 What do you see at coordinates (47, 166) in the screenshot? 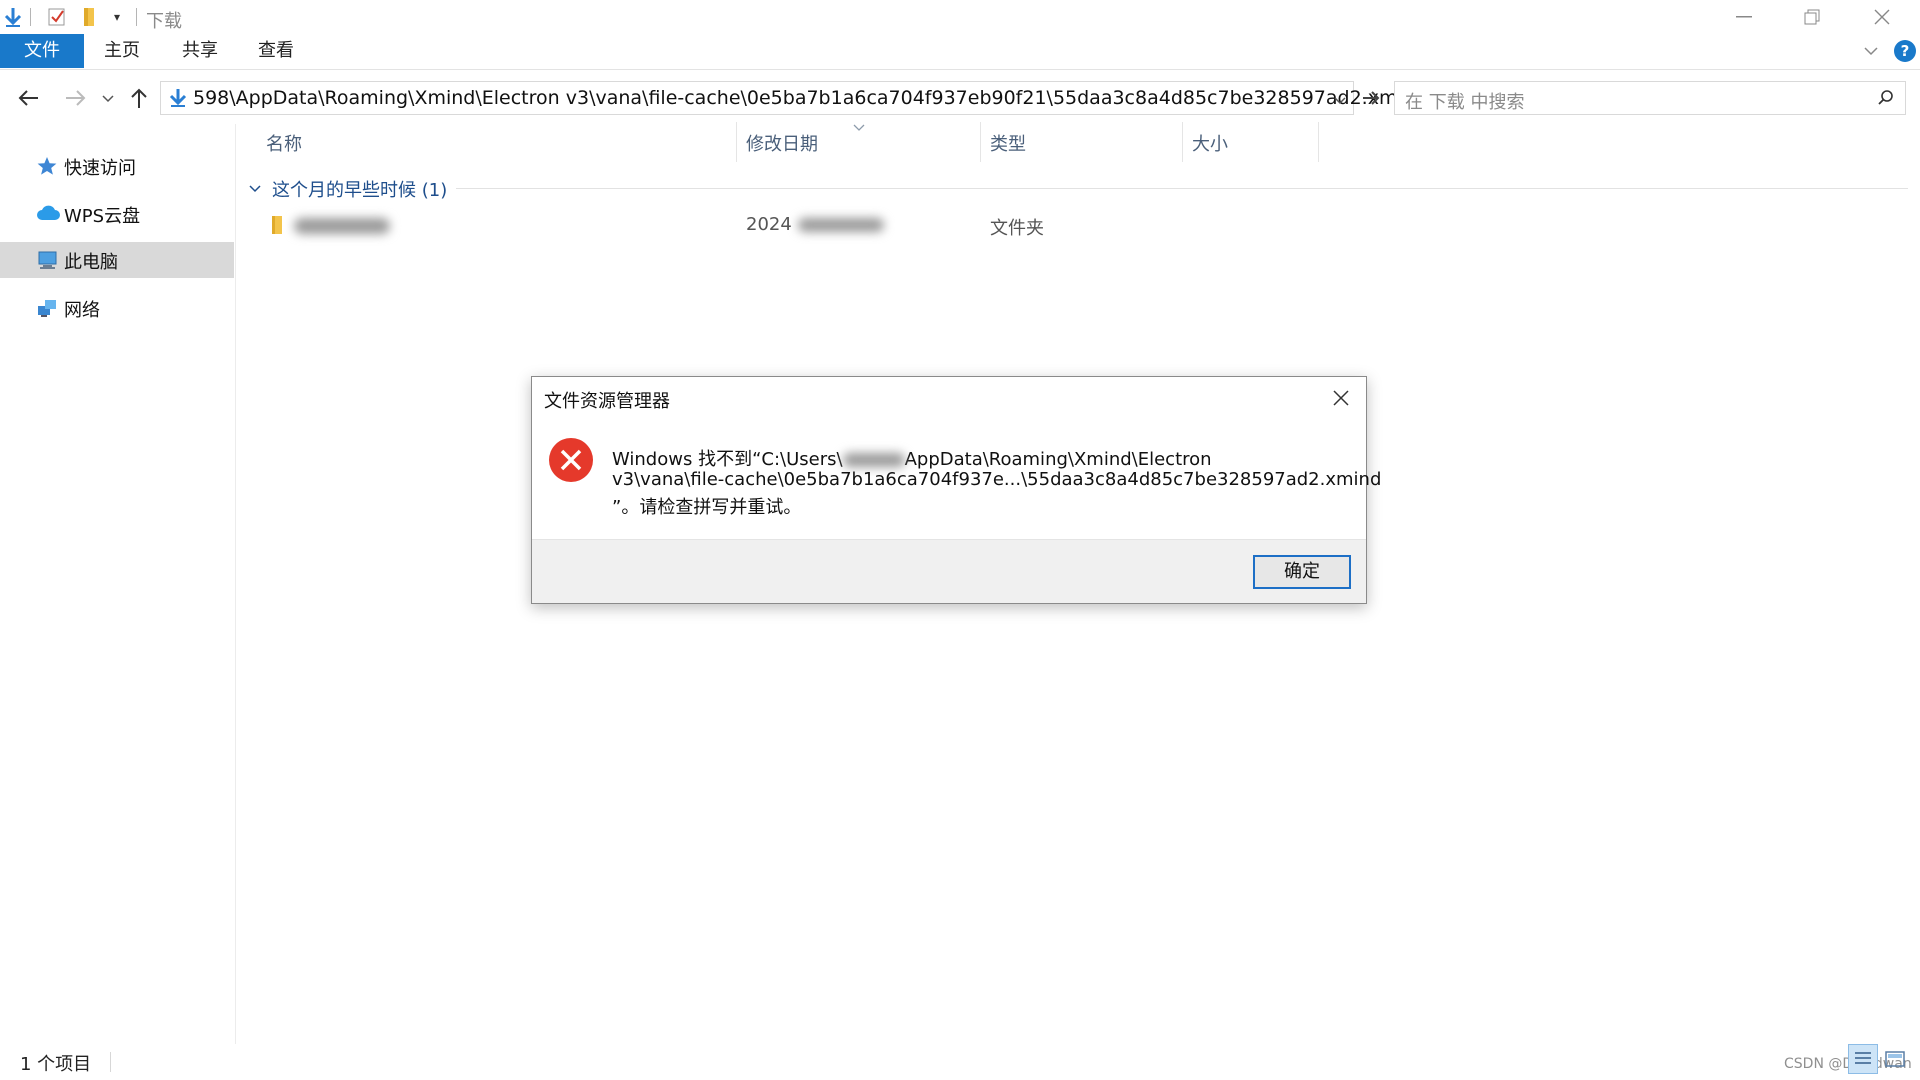
I see `star-icon` at bounding box center [47, 166].